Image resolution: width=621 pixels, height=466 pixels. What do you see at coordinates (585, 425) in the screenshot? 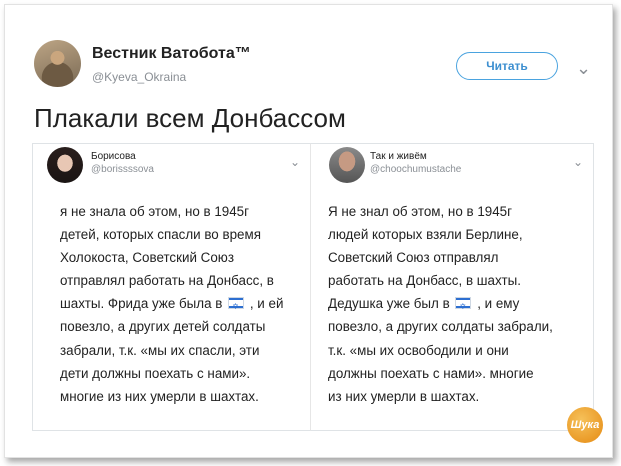
I see `watermark-logo: Шука` at bounding box center [585, 425].